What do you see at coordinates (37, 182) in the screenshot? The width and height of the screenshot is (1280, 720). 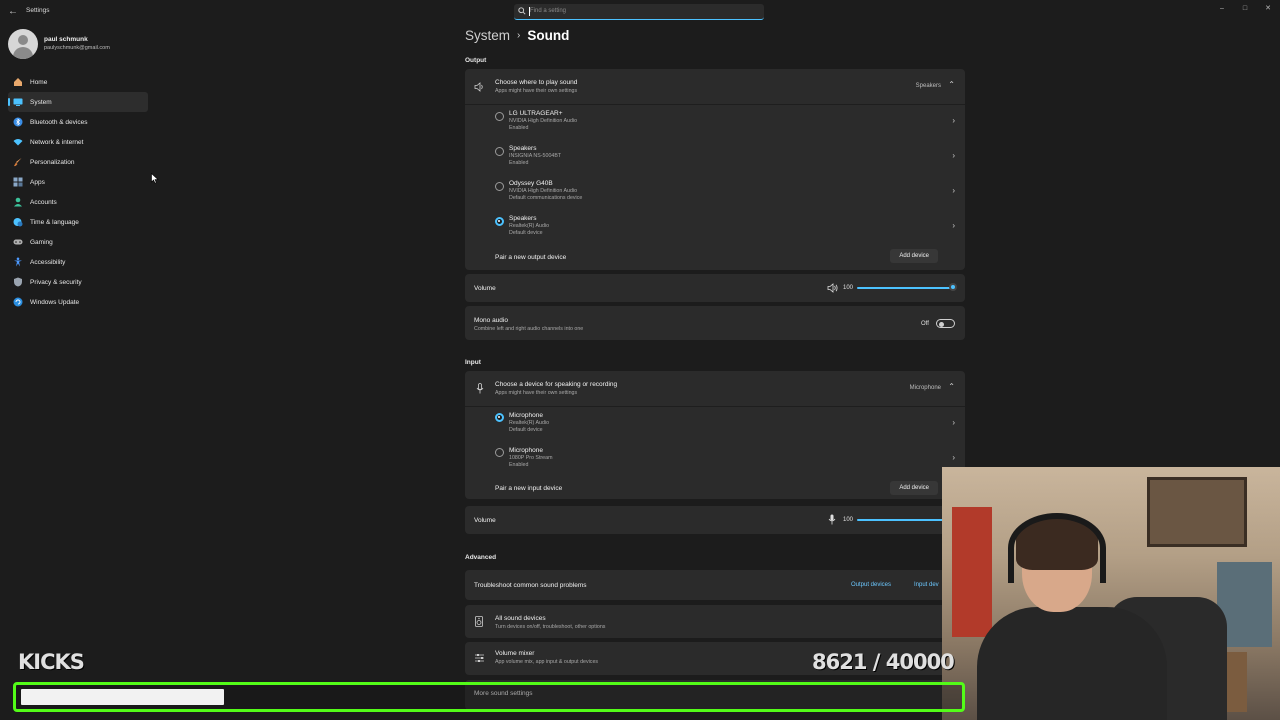 I see `sidebar-item-label: Apps` at bounding box center [37, 182].